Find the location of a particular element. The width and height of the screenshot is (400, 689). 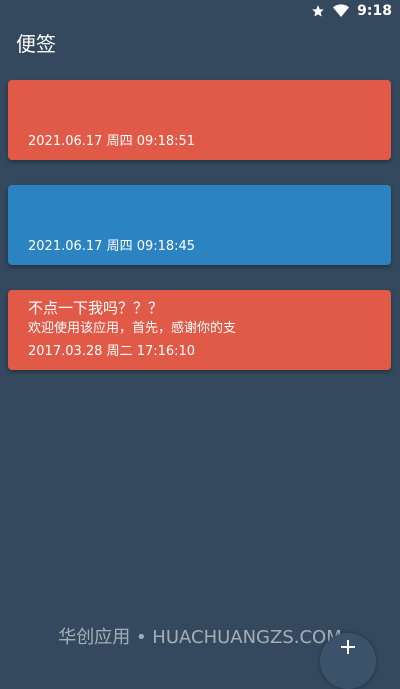

note-date: 2021.06.17 周四 09:18:45 is located at coordinates (112, 246).